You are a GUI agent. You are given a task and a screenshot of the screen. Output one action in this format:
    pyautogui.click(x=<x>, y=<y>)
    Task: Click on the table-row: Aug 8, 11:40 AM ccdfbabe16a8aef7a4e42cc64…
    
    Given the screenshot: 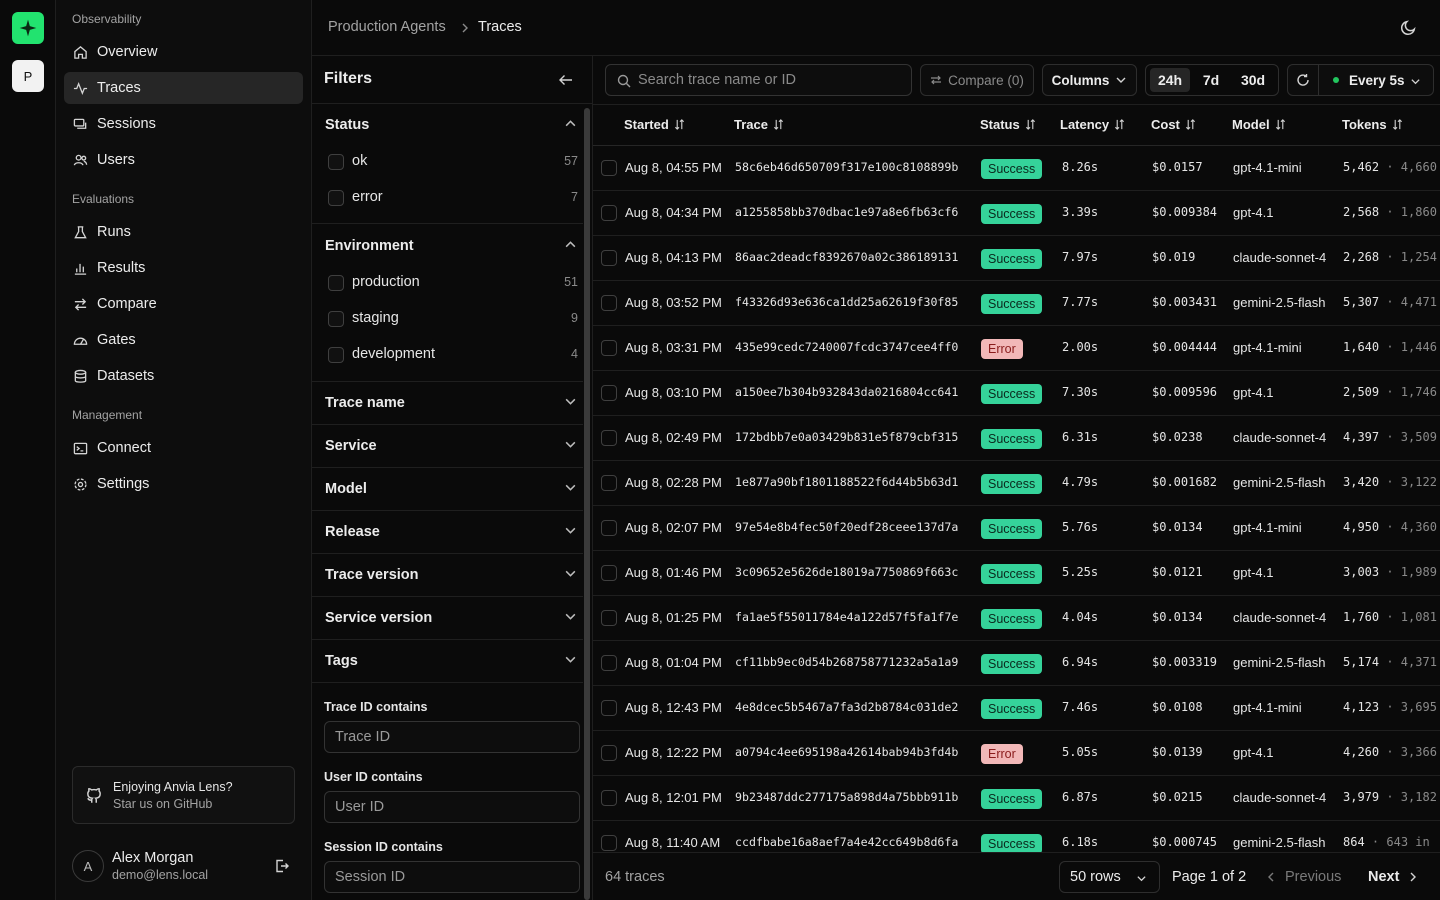 What is the action you would take?
    pyautogui.click(x=1016, y=836)
    